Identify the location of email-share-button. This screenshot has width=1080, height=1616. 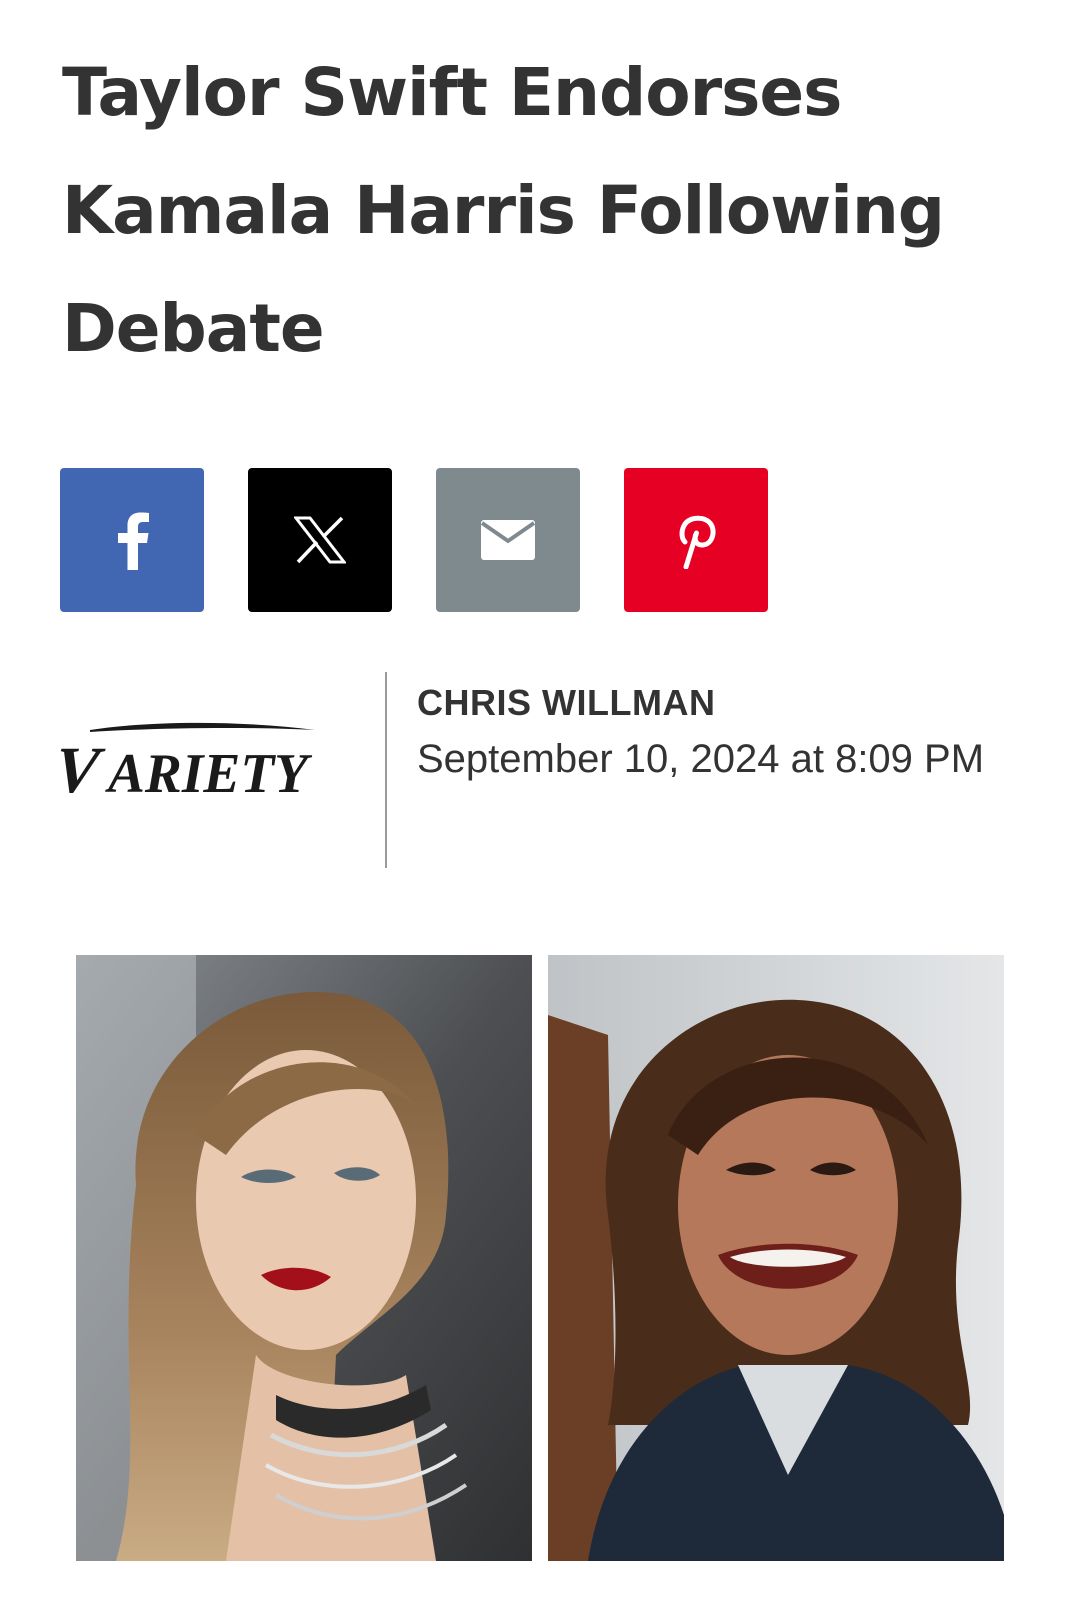
(508, 540).